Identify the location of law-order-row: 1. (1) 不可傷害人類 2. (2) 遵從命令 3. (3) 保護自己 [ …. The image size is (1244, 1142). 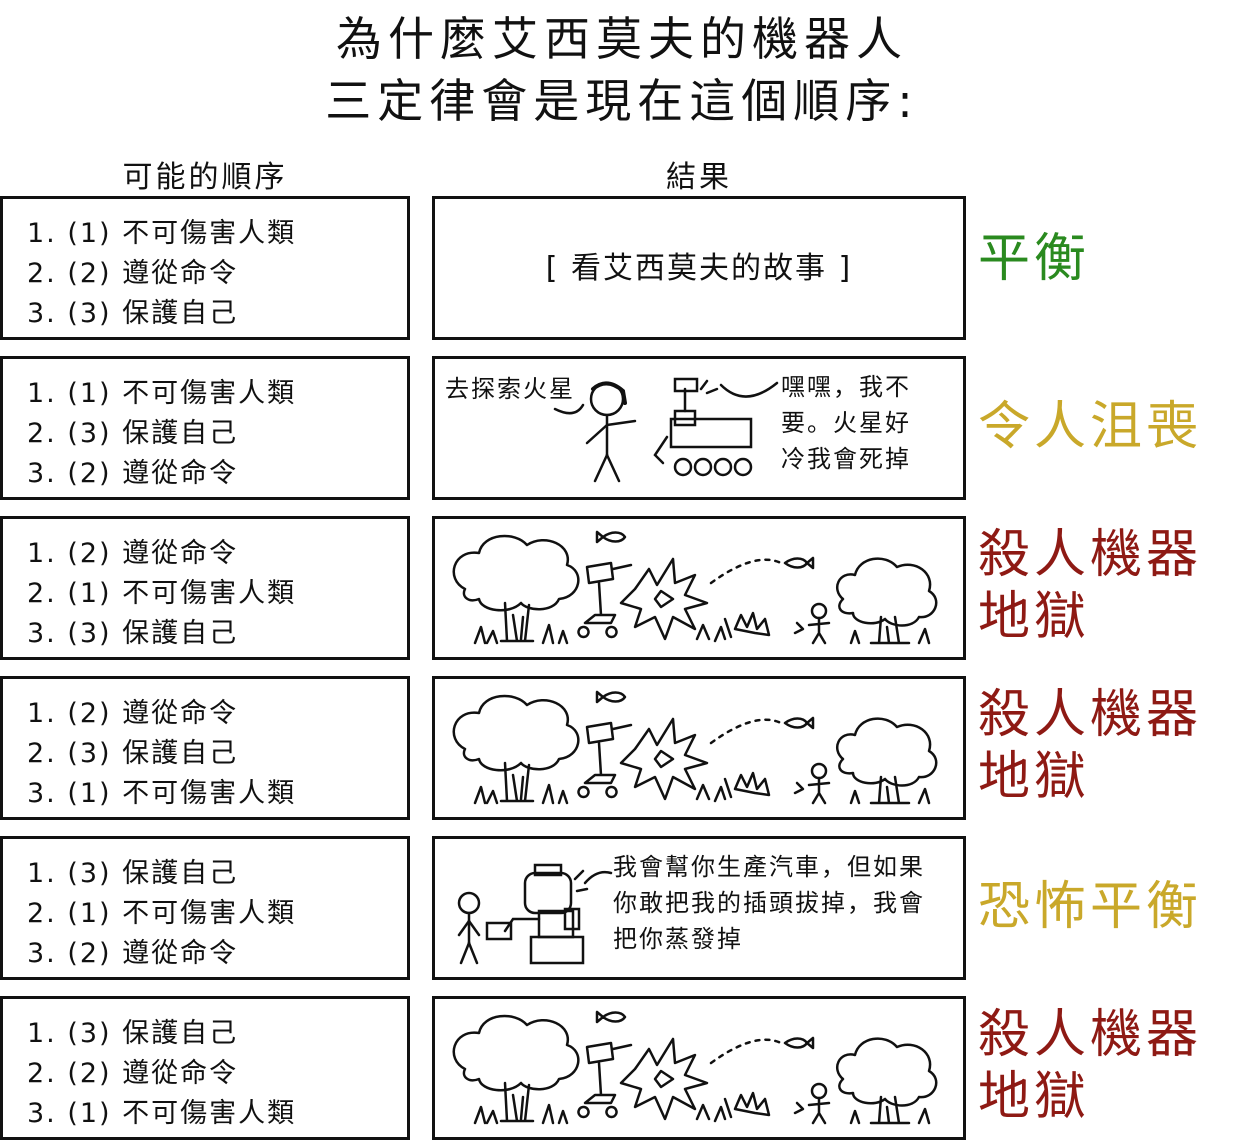
(622, 269).